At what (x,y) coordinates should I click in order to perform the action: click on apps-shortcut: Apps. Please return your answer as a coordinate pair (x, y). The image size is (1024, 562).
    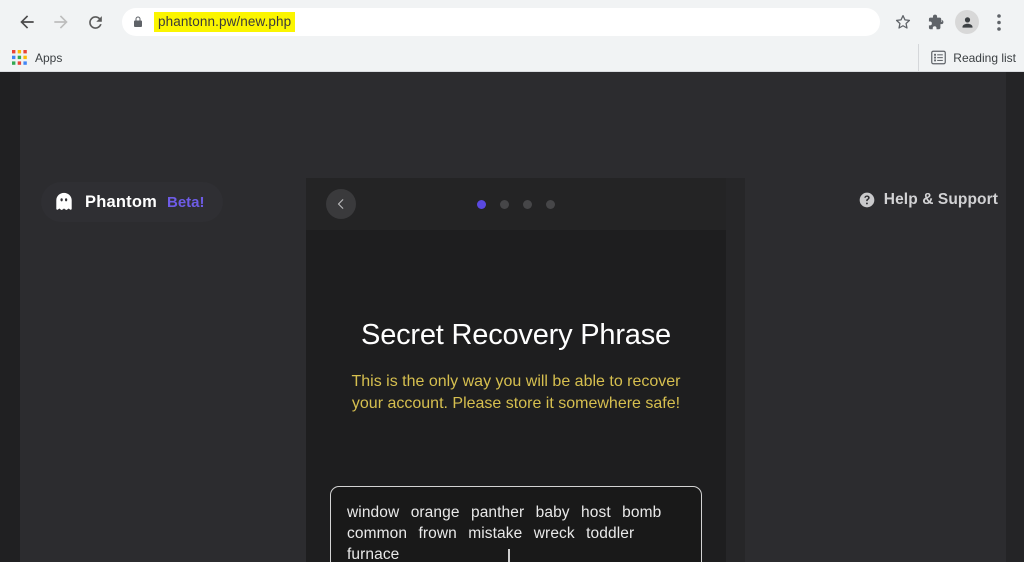
    Looking at the image, I should click on (37, 57).